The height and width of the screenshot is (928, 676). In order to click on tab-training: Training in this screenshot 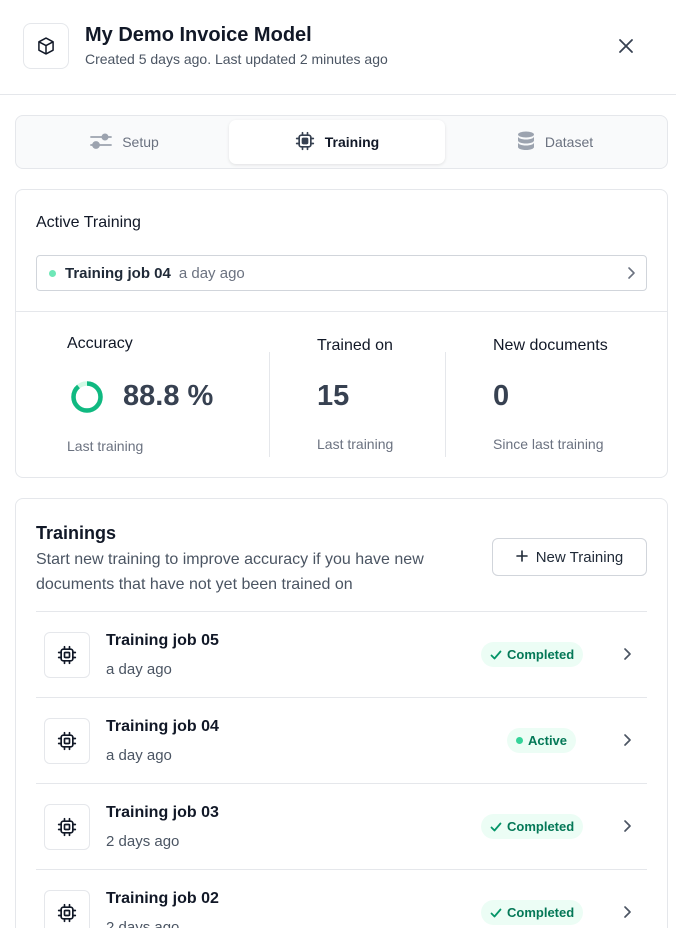, I will do `click(337, 142)`.